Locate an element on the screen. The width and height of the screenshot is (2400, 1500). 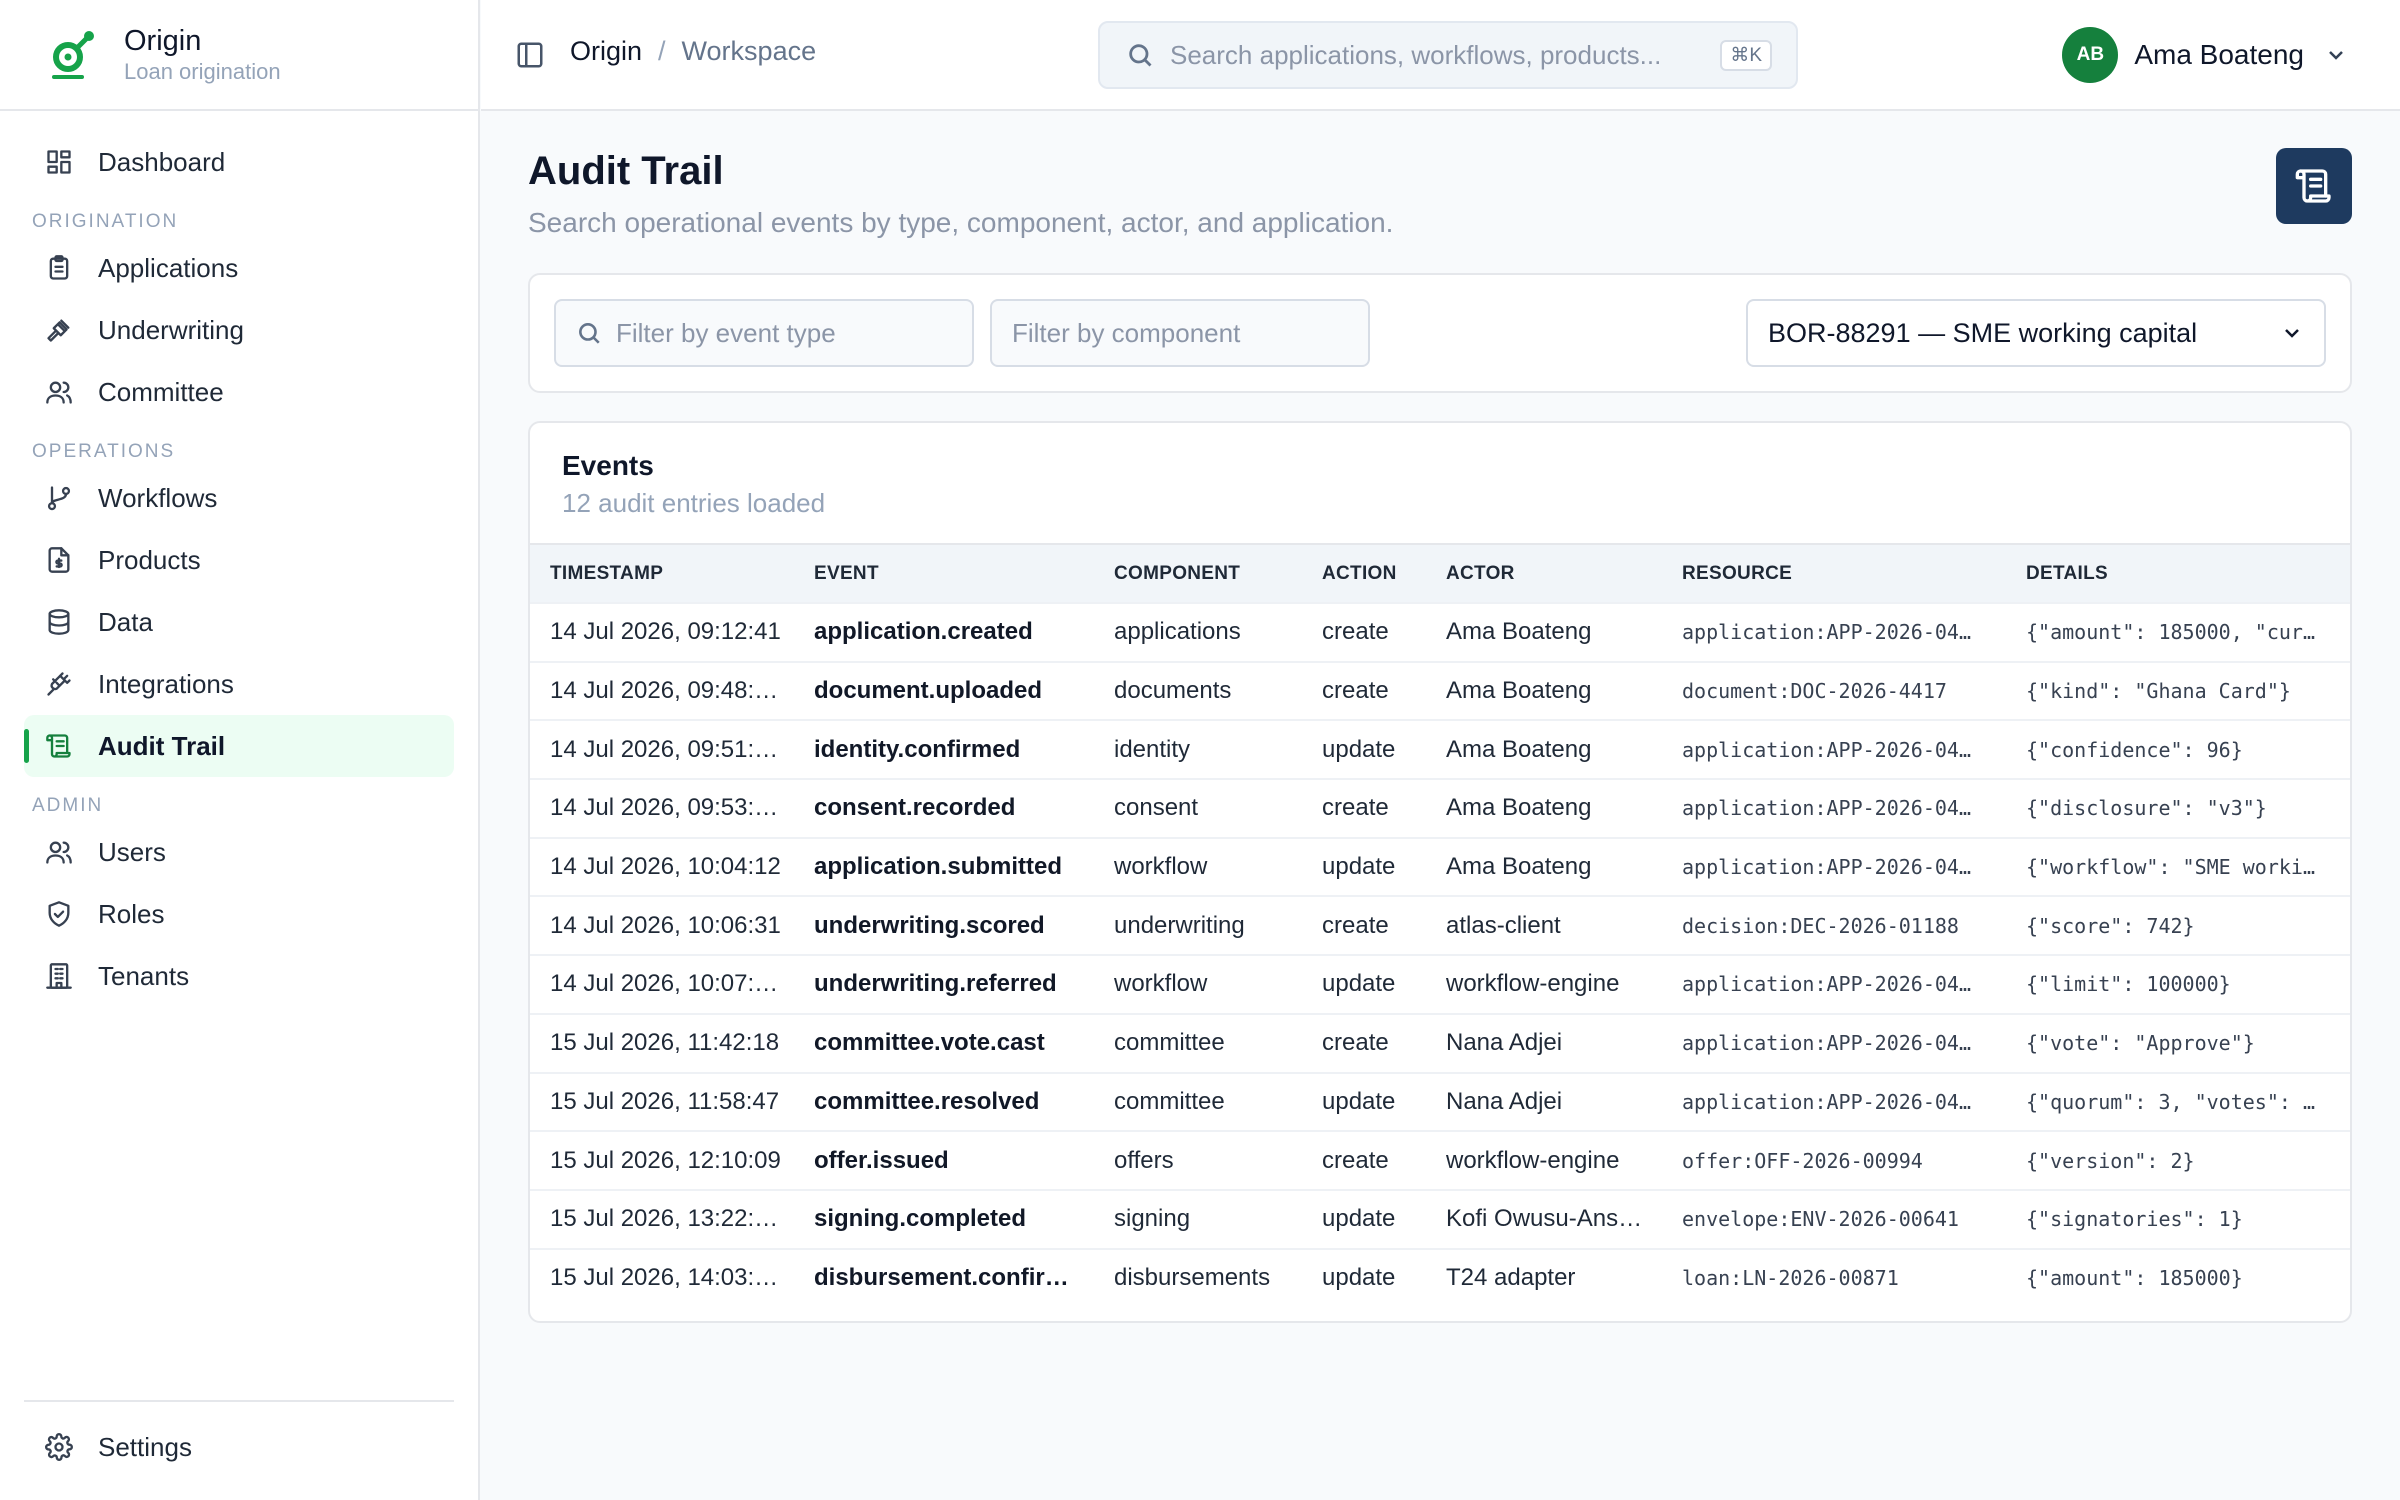
component-cell: identity is located at coordinates (1152, 749).